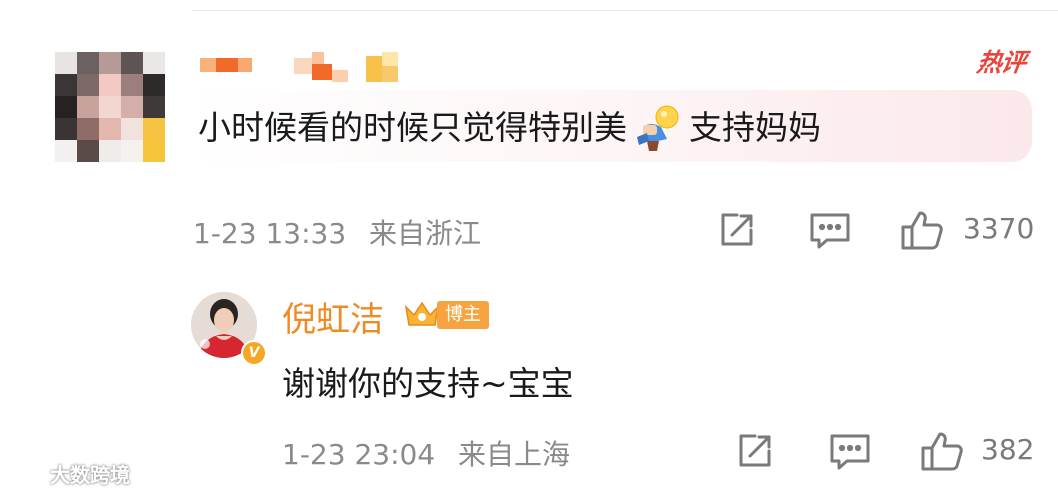 Image resolution: width=1058 pixels, height=494 pixels. I want to click on reply-like-icon, so click(942, 453).